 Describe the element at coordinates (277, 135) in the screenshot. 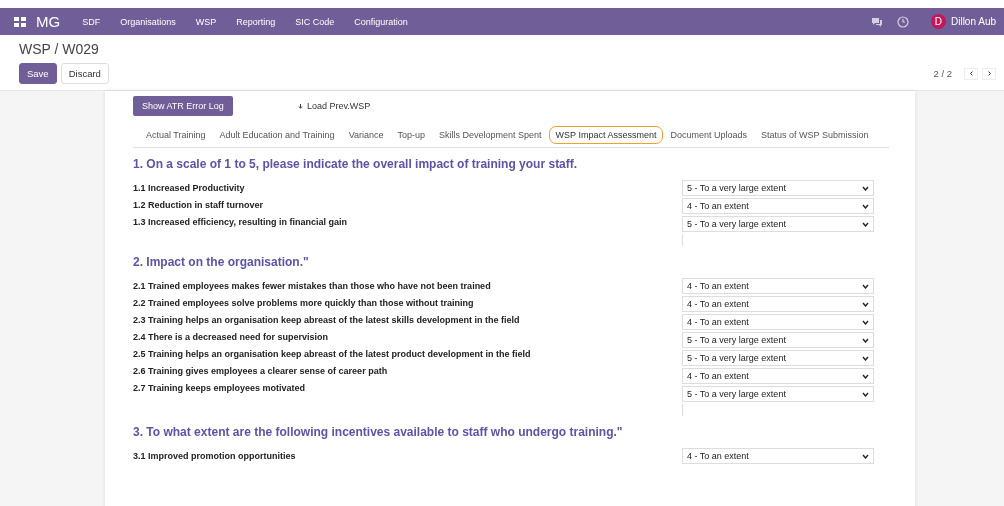

I see `tab: Adult Education and Training` at that location.